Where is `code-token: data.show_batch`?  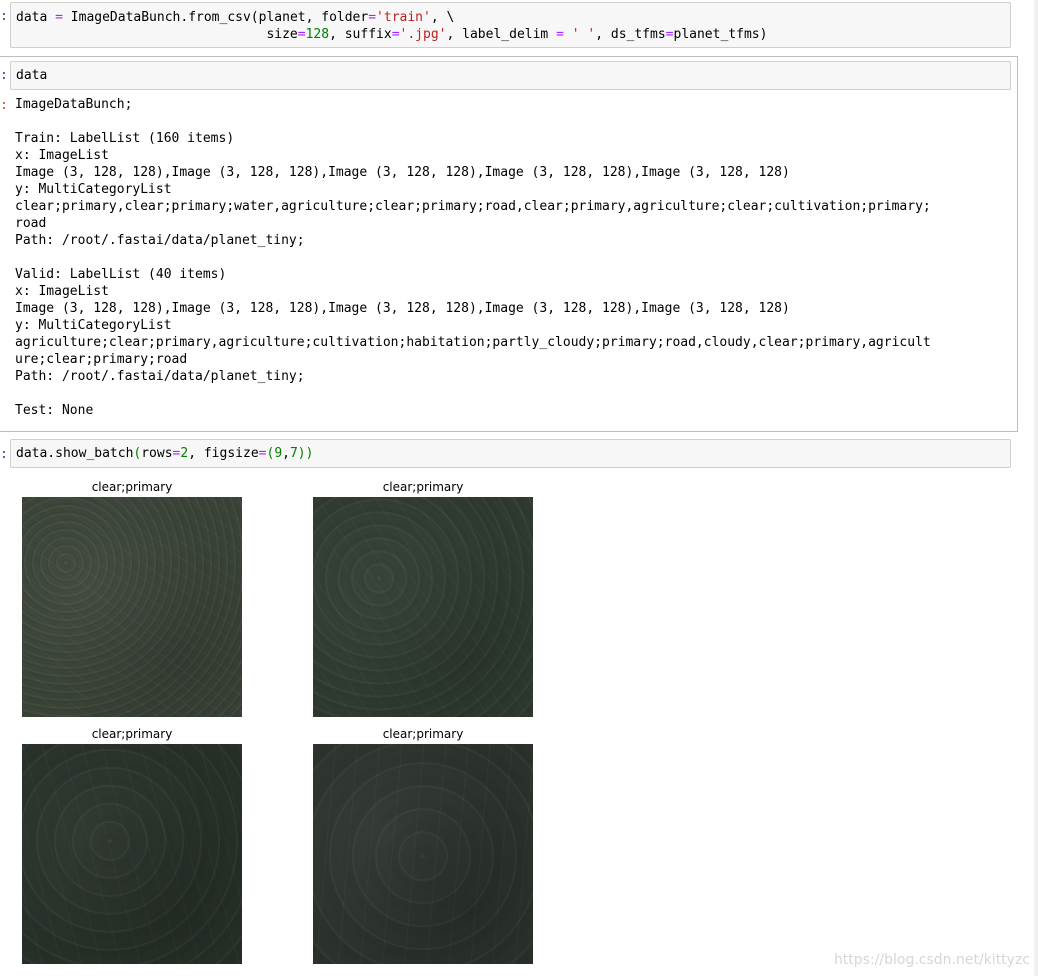 code-token: data.show_batch is located at coordinates (75, 453).